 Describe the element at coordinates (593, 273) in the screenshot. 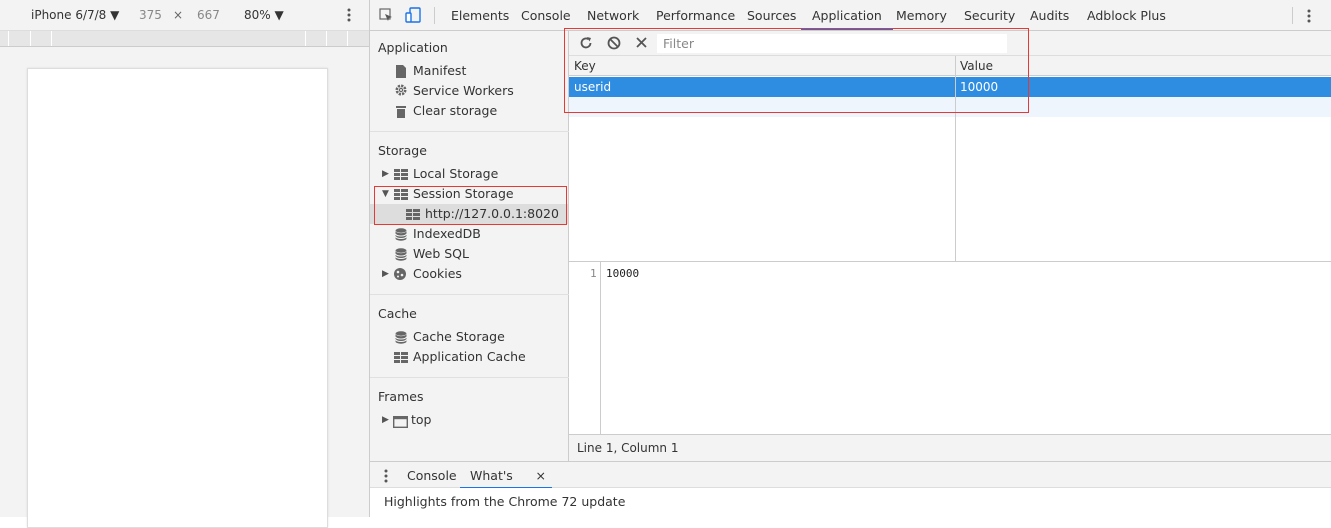

I see `line-number: 1` at that location.